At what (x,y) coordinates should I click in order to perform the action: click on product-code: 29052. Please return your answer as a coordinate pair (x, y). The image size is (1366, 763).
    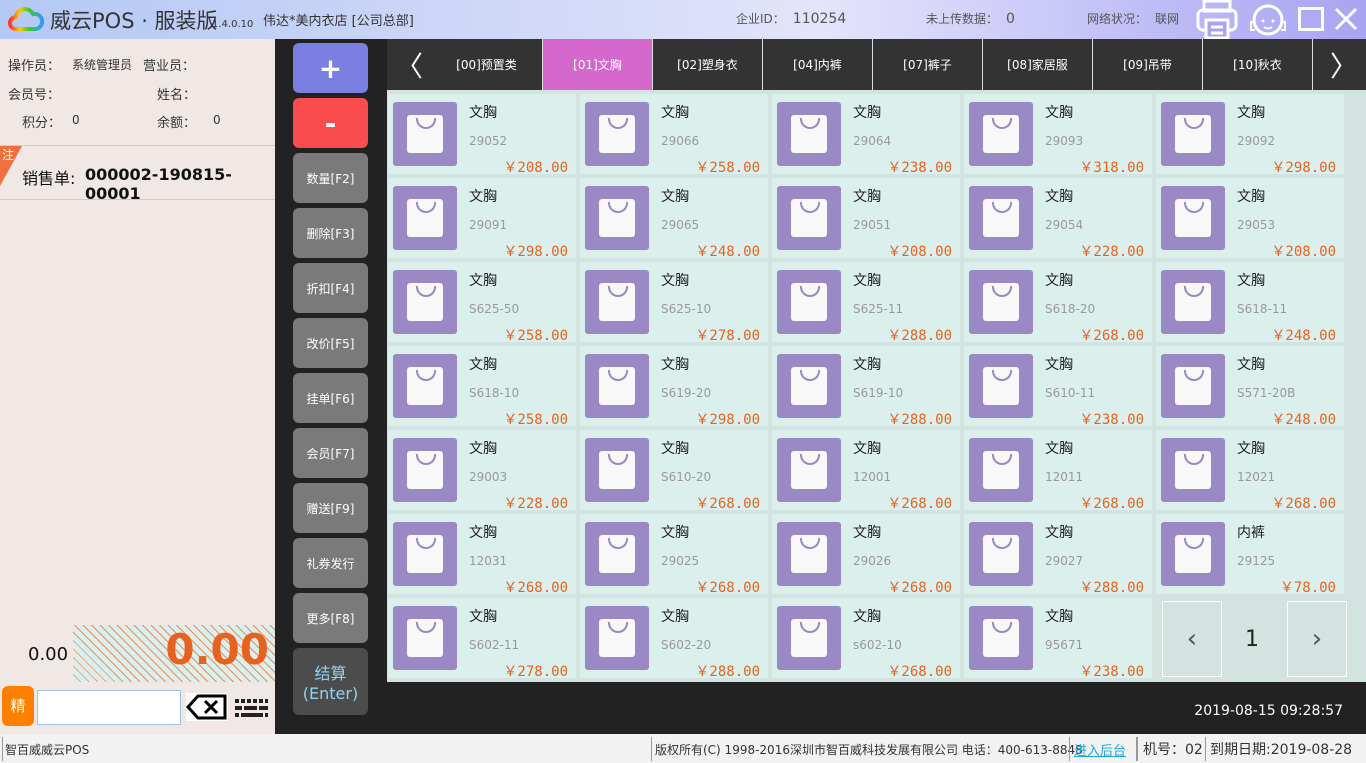
    Looking at the image, I should click on (488, 141).